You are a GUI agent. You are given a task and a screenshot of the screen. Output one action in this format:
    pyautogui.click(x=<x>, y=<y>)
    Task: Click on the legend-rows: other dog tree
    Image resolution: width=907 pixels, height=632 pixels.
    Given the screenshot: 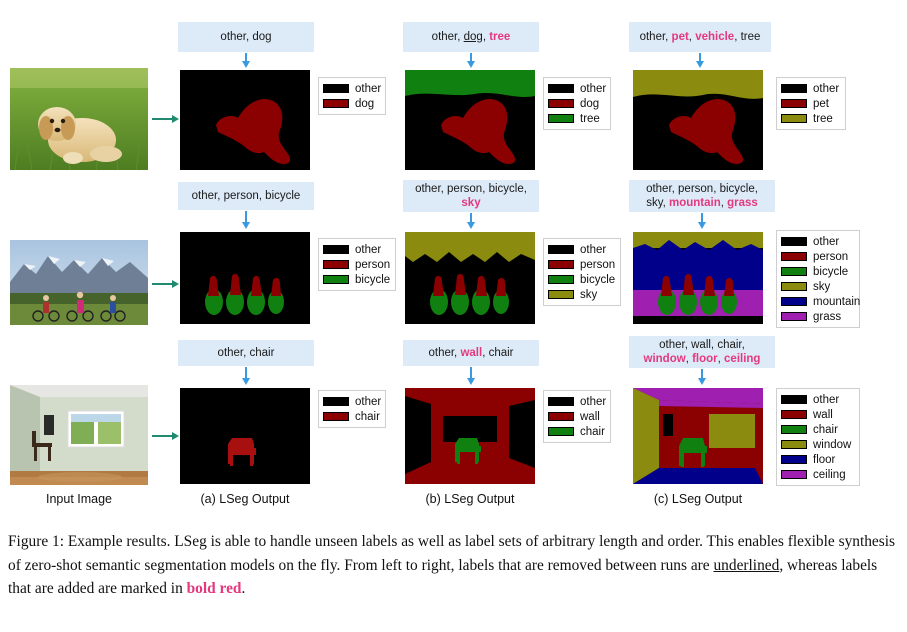 What is the action you would take?
    pyautogui.click(x=577, y=103)
    